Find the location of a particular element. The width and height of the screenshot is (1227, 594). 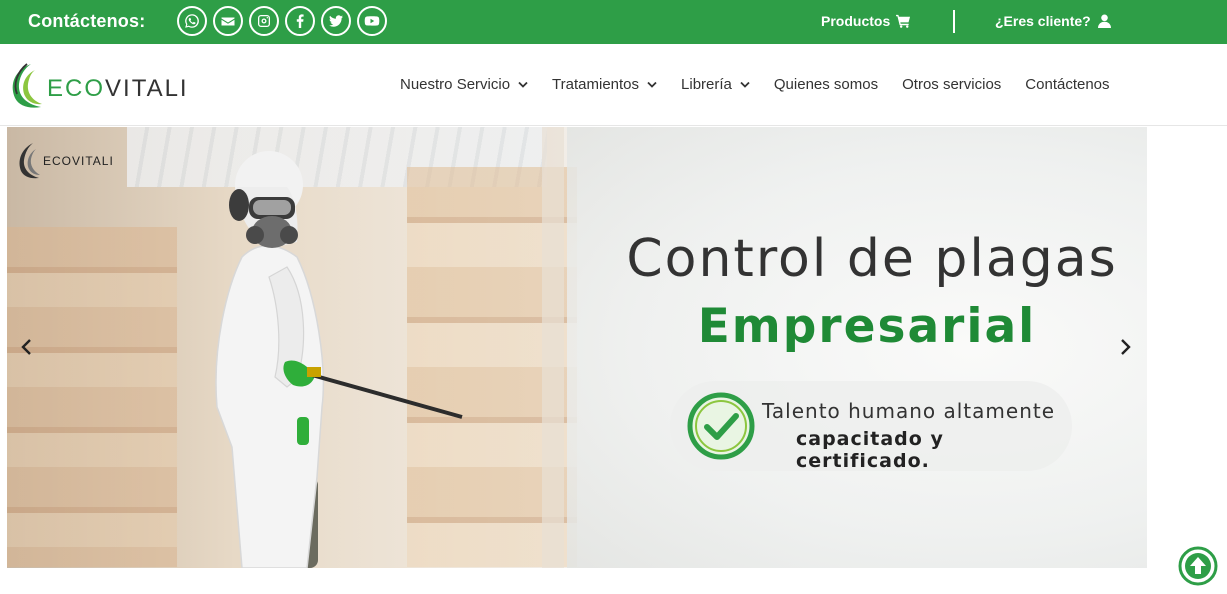

hero-logo: ECOVITALI is located at coordinates (65, 161).